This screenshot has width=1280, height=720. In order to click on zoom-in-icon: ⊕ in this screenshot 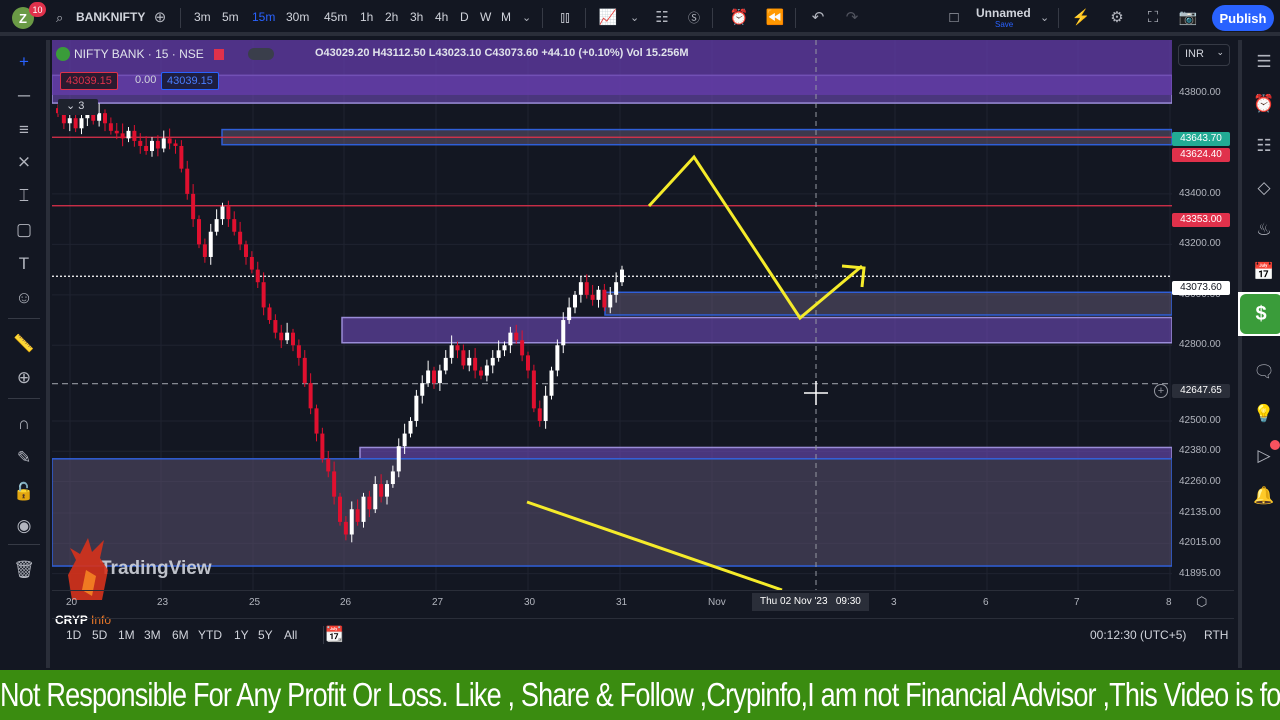, I will do `click(24, 378)`.